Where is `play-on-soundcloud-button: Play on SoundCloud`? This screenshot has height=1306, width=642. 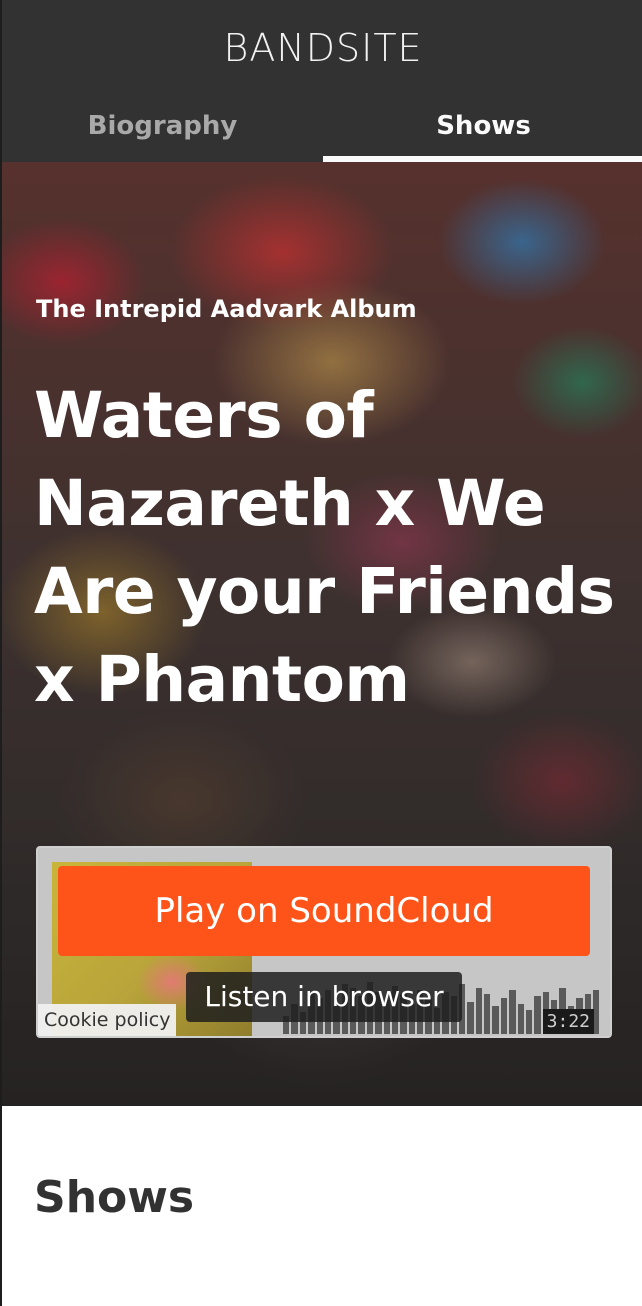
play-on-soundcloud-button: Play on SoundCloud is located at coordinates (324, 911).